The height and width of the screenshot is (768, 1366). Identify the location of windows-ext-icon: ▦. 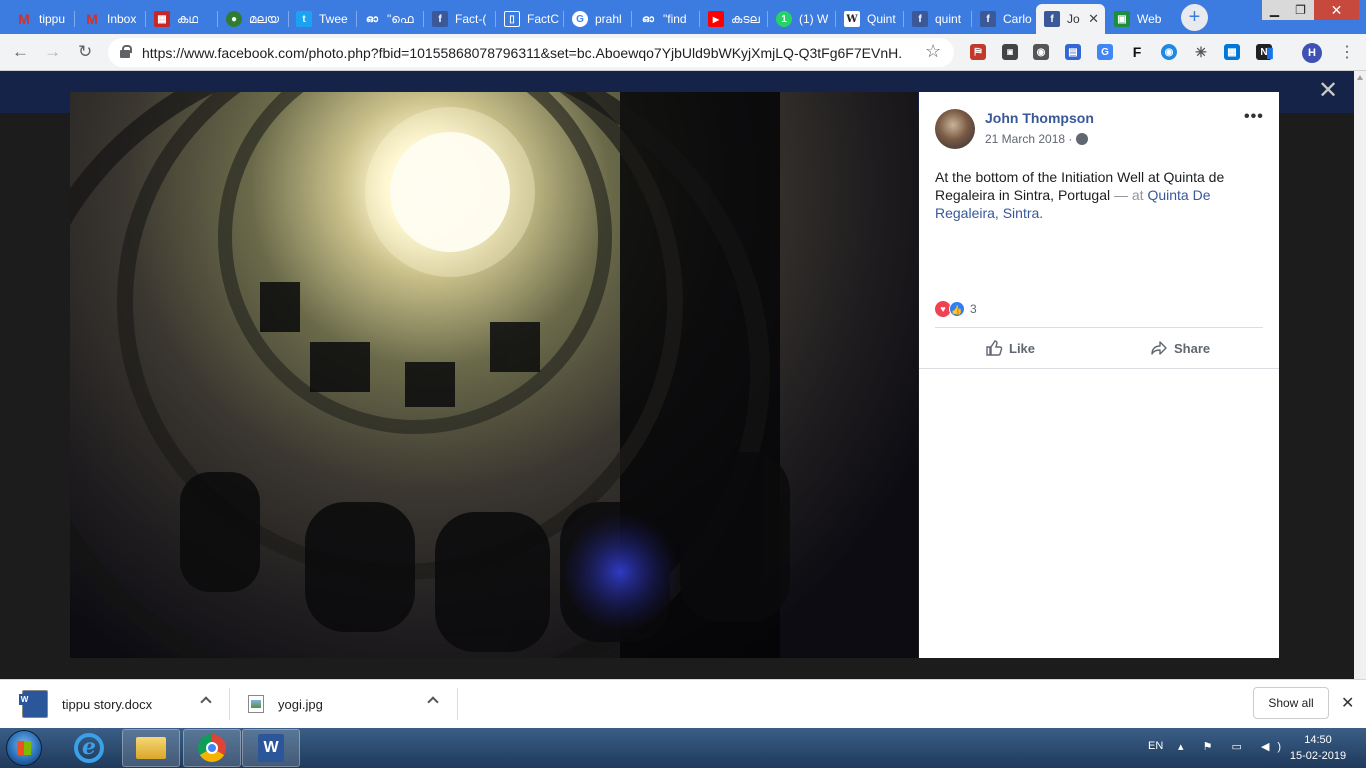
(1232, 52).